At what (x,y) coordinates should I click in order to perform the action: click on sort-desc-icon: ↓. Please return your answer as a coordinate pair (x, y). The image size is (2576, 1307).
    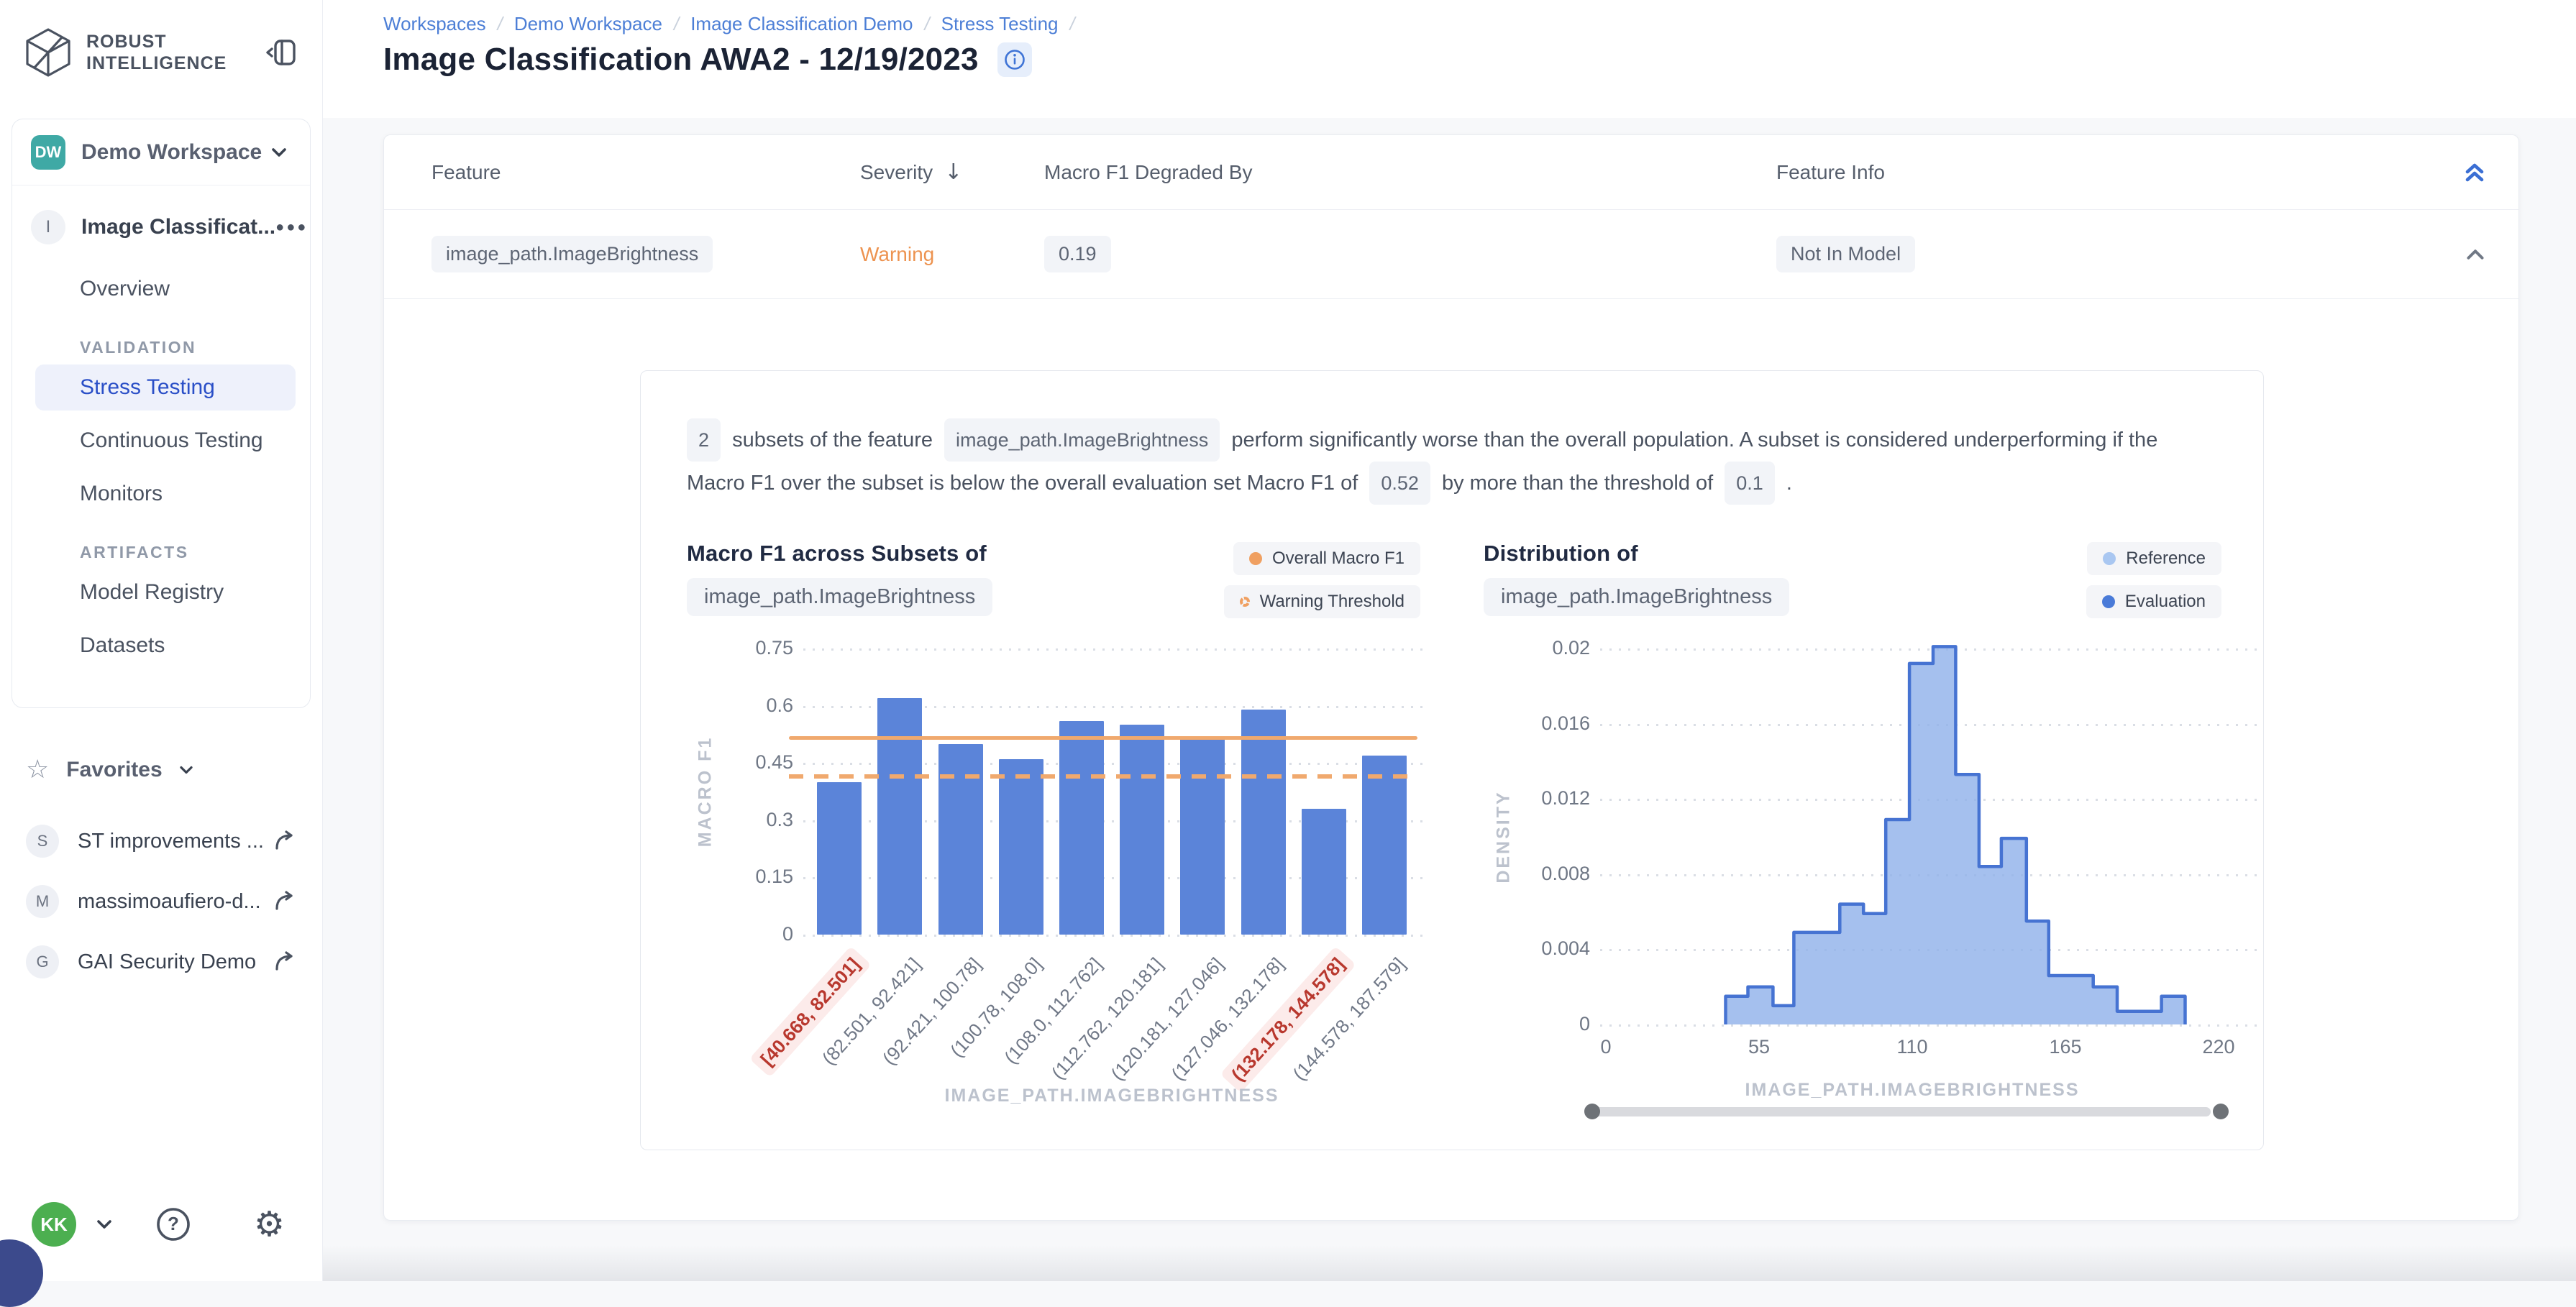
    Looking at the image, I should click on (953, 172).